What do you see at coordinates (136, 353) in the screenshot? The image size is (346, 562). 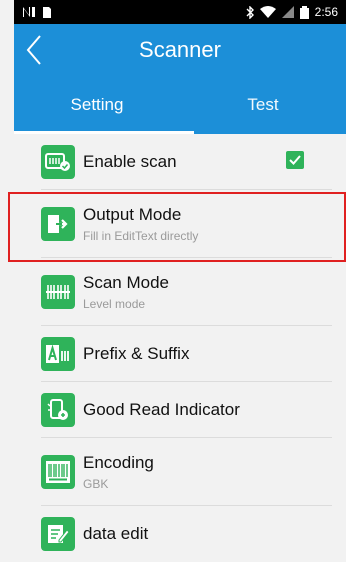 I see `item-label: Prefix & Suffix` at bounding box center [136, 353].